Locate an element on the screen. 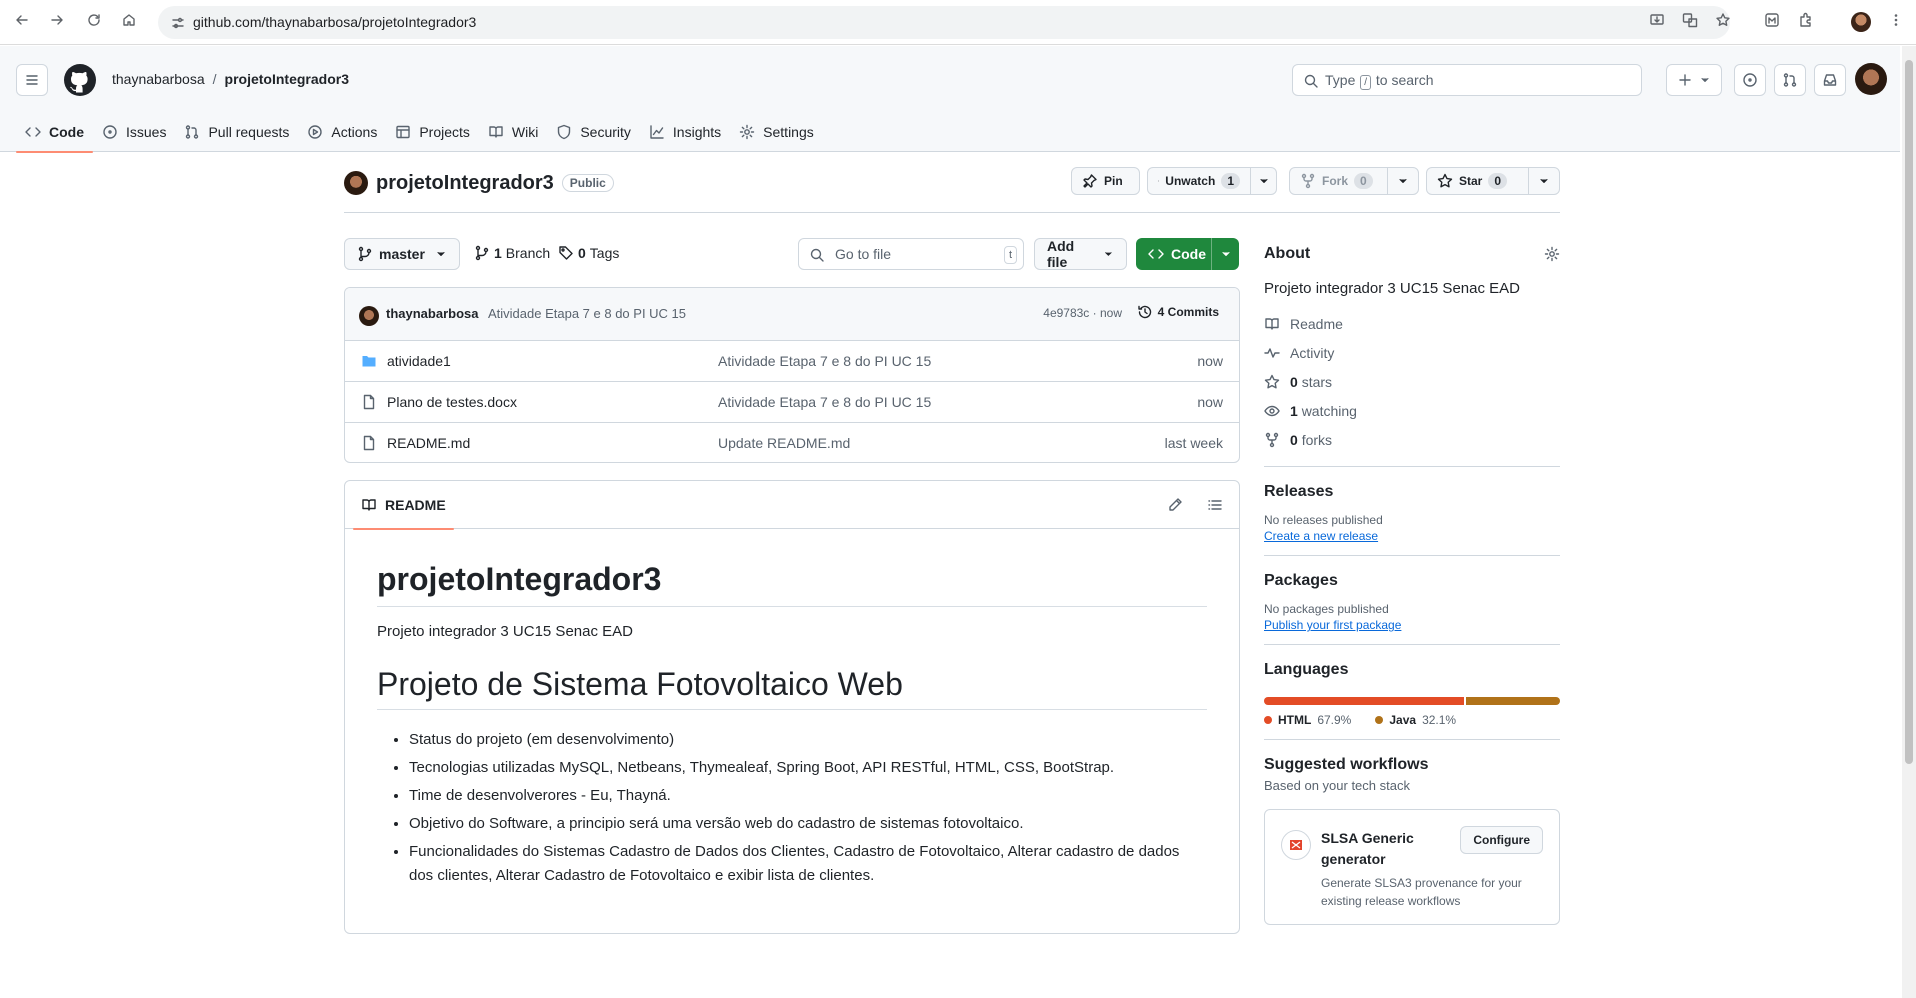 The image size is (1916, 998). scrollbar-thumb is located at coordinates (1909, 412).